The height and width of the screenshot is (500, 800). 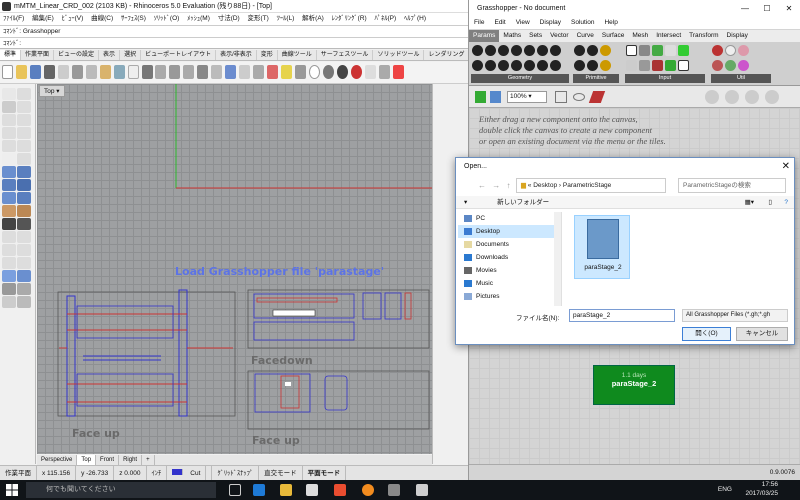 What do you see at coordinates (121, 490) in the screenshot?
I see `taskbar-search: 何でも聞いてください` at bounding box center [121, 490].